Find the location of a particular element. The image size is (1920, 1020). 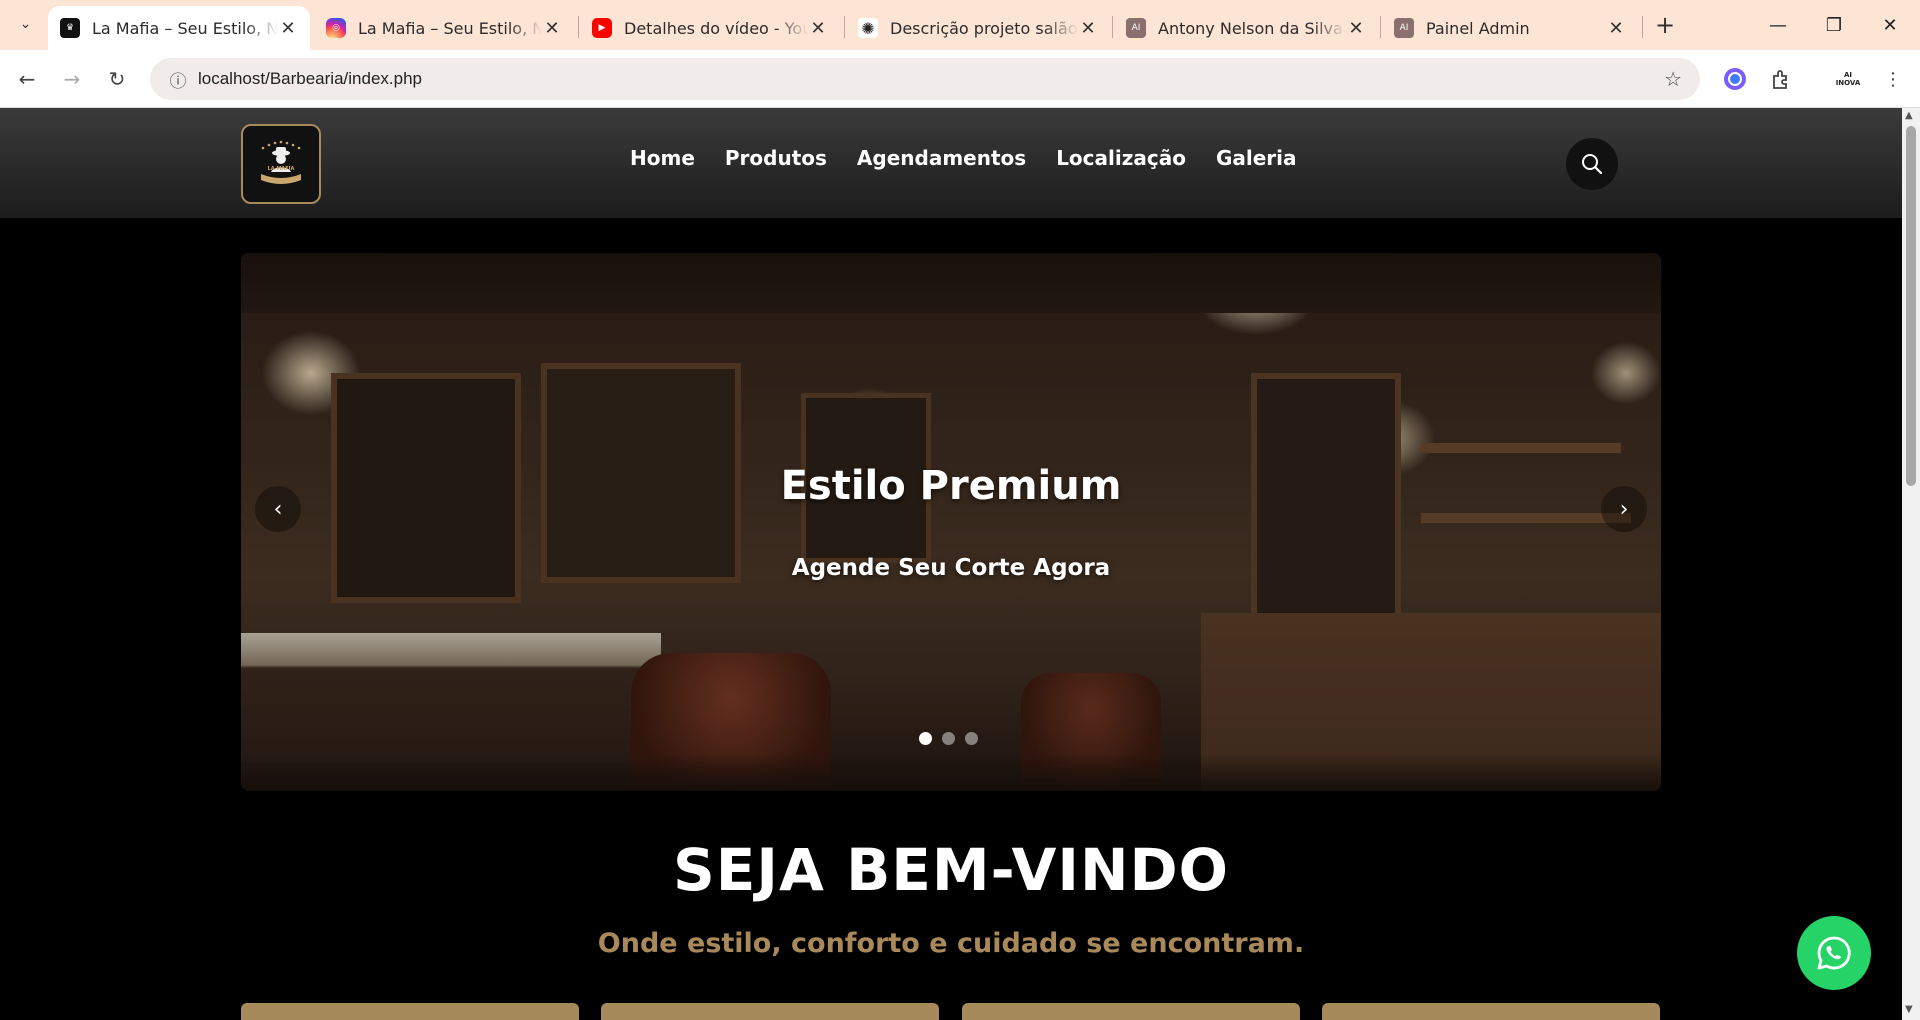

restore-icon: ❐ is located at coordinates (1834, 25).